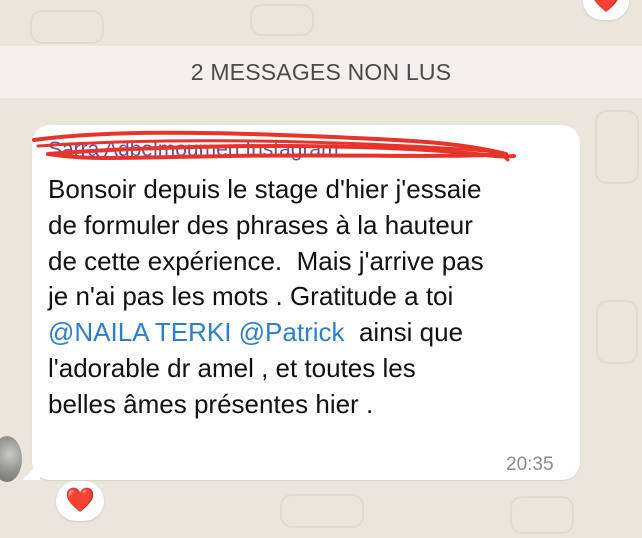 This screenshot has width=642, height=538. I want to click on mention-naila-terki: @NAILA TERKI, so click(139, 332).